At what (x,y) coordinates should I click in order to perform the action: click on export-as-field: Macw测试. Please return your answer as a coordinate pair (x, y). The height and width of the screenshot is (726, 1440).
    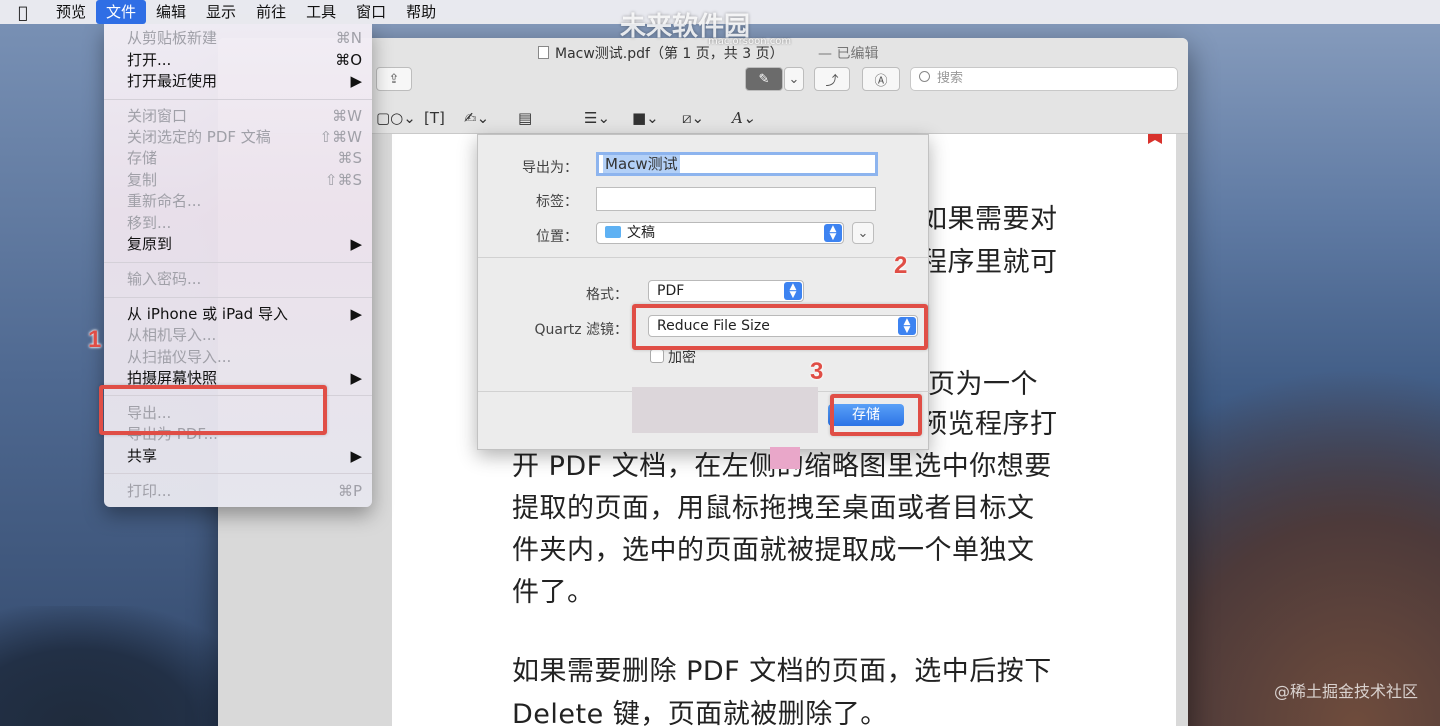
    Looking at the image, I should click on (737, 164).